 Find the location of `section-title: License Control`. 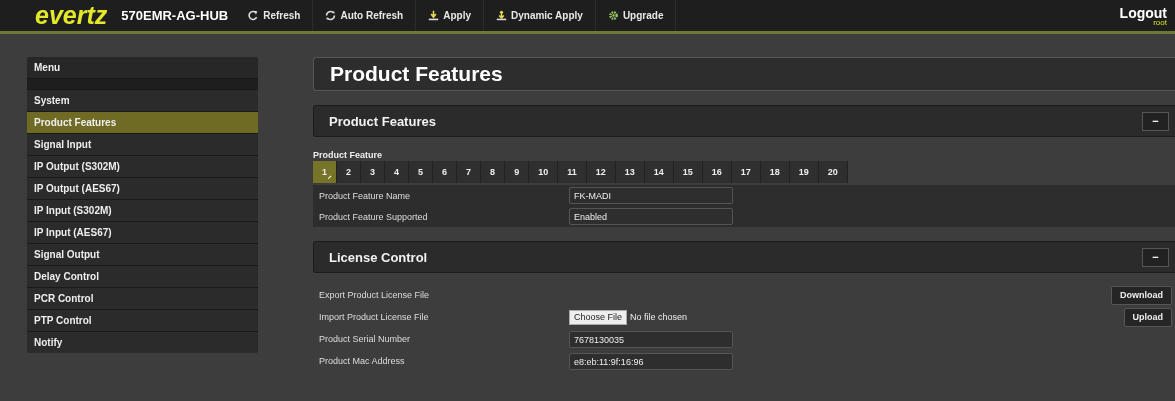

section-title: License Control is located at coordinates (379, 257).